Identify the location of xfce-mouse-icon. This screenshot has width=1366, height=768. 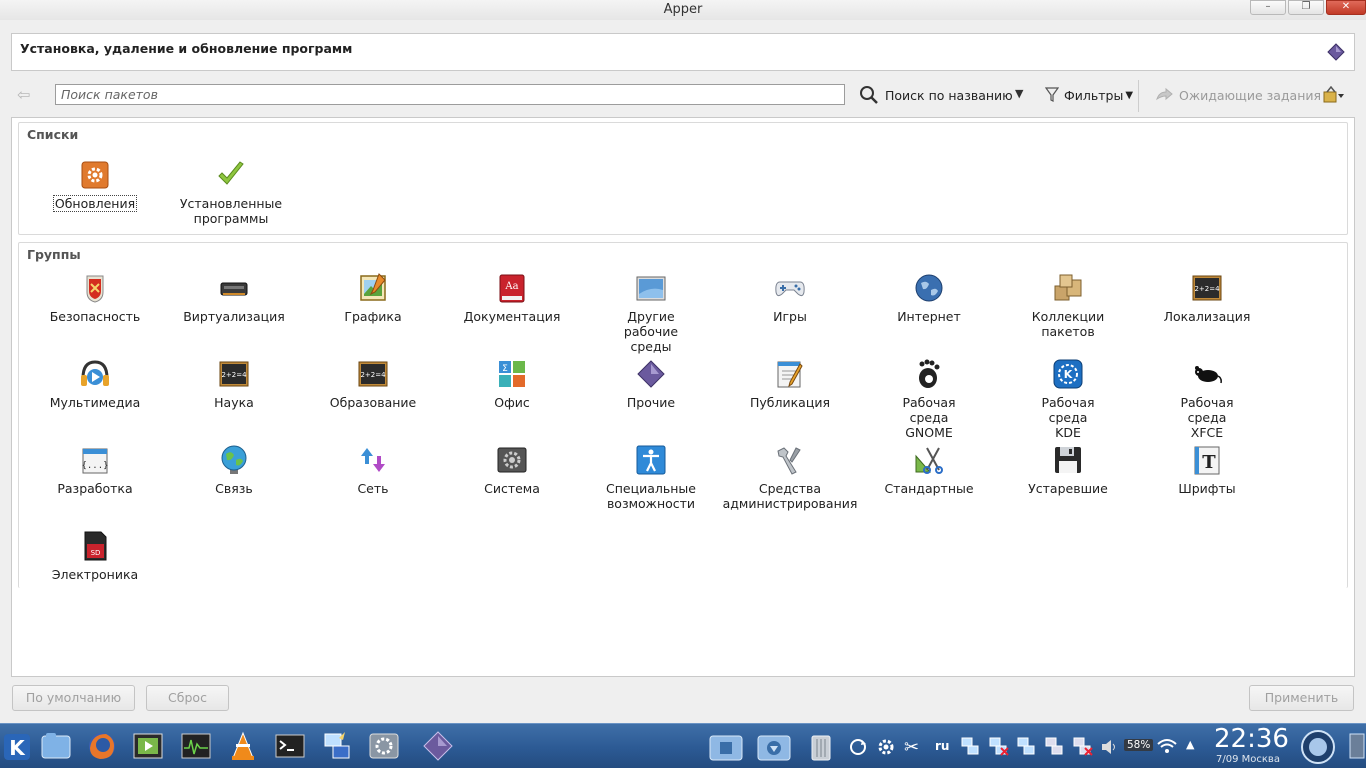
(1207, 374).